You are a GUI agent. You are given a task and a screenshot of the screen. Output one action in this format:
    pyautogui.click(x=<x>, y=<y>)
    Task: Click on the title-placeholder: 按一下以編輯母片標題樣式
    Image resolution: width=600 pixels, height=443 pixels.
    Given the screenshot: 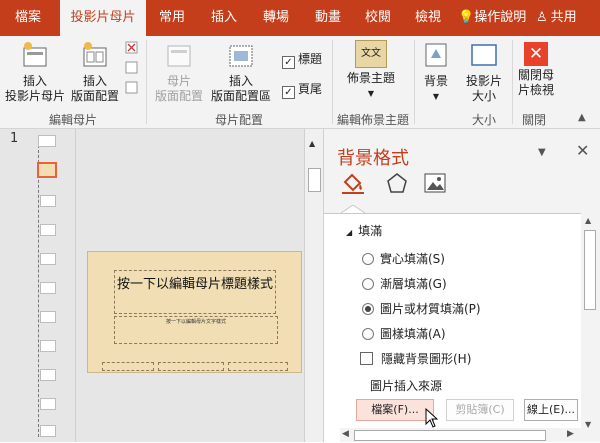 What is the action you would take?
    pyautogui.click(x=195, y=292)
    